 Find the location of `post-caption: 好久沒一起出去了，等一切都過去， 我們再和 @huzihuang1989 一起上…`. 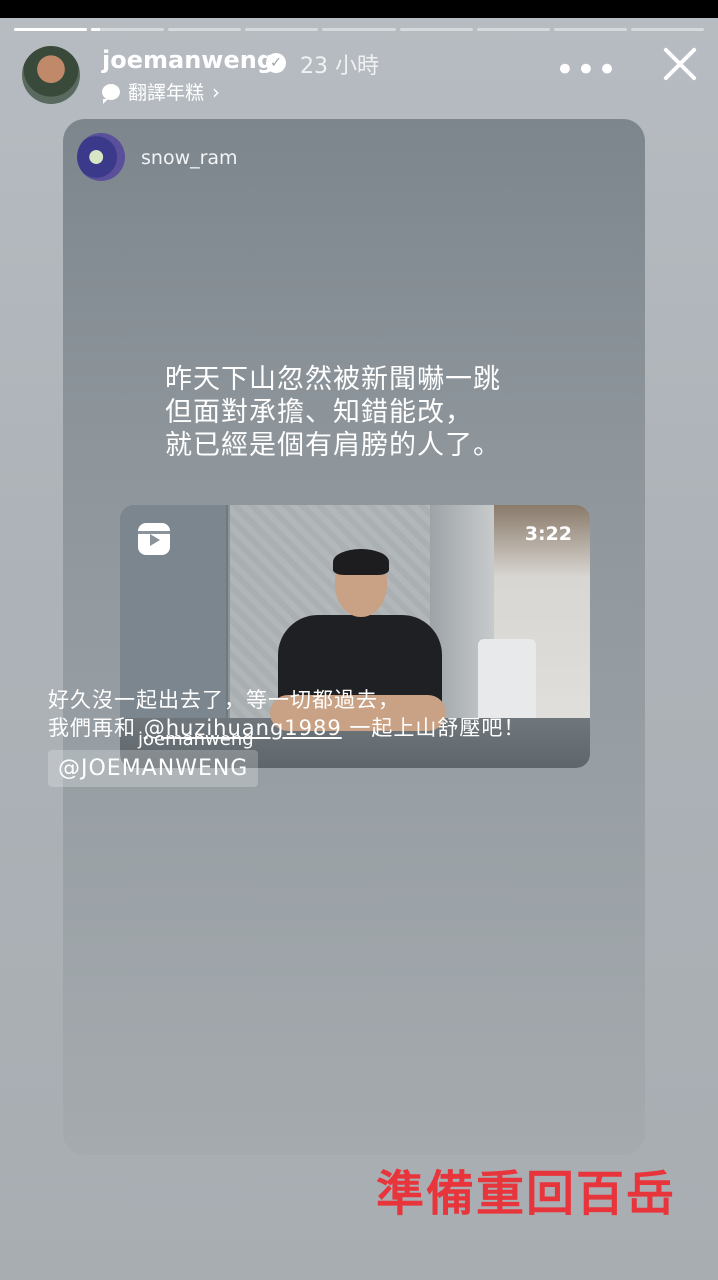

post-caption: 好久沒一起出去了，等一切都過去， 我們再和 @huzihuang1989 一起上… is located at coordinates (308, 714).